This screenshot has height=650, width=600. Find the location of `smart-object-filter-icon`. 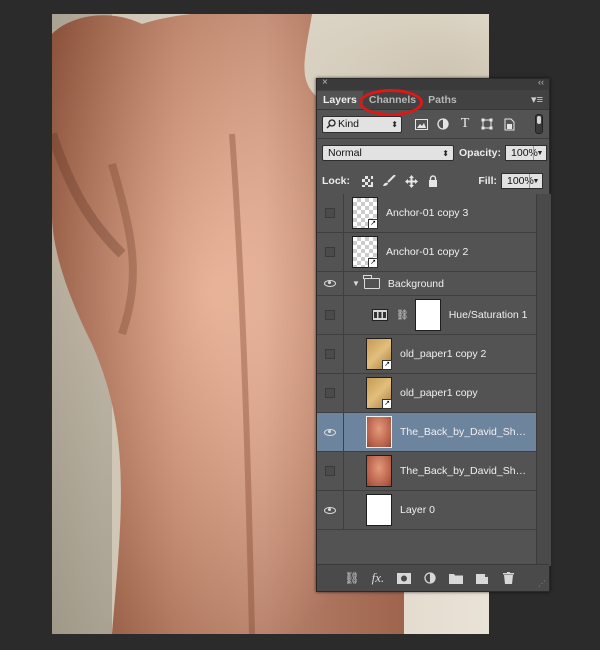

smart-object-filter-icon is located at coordinates (509, 124).